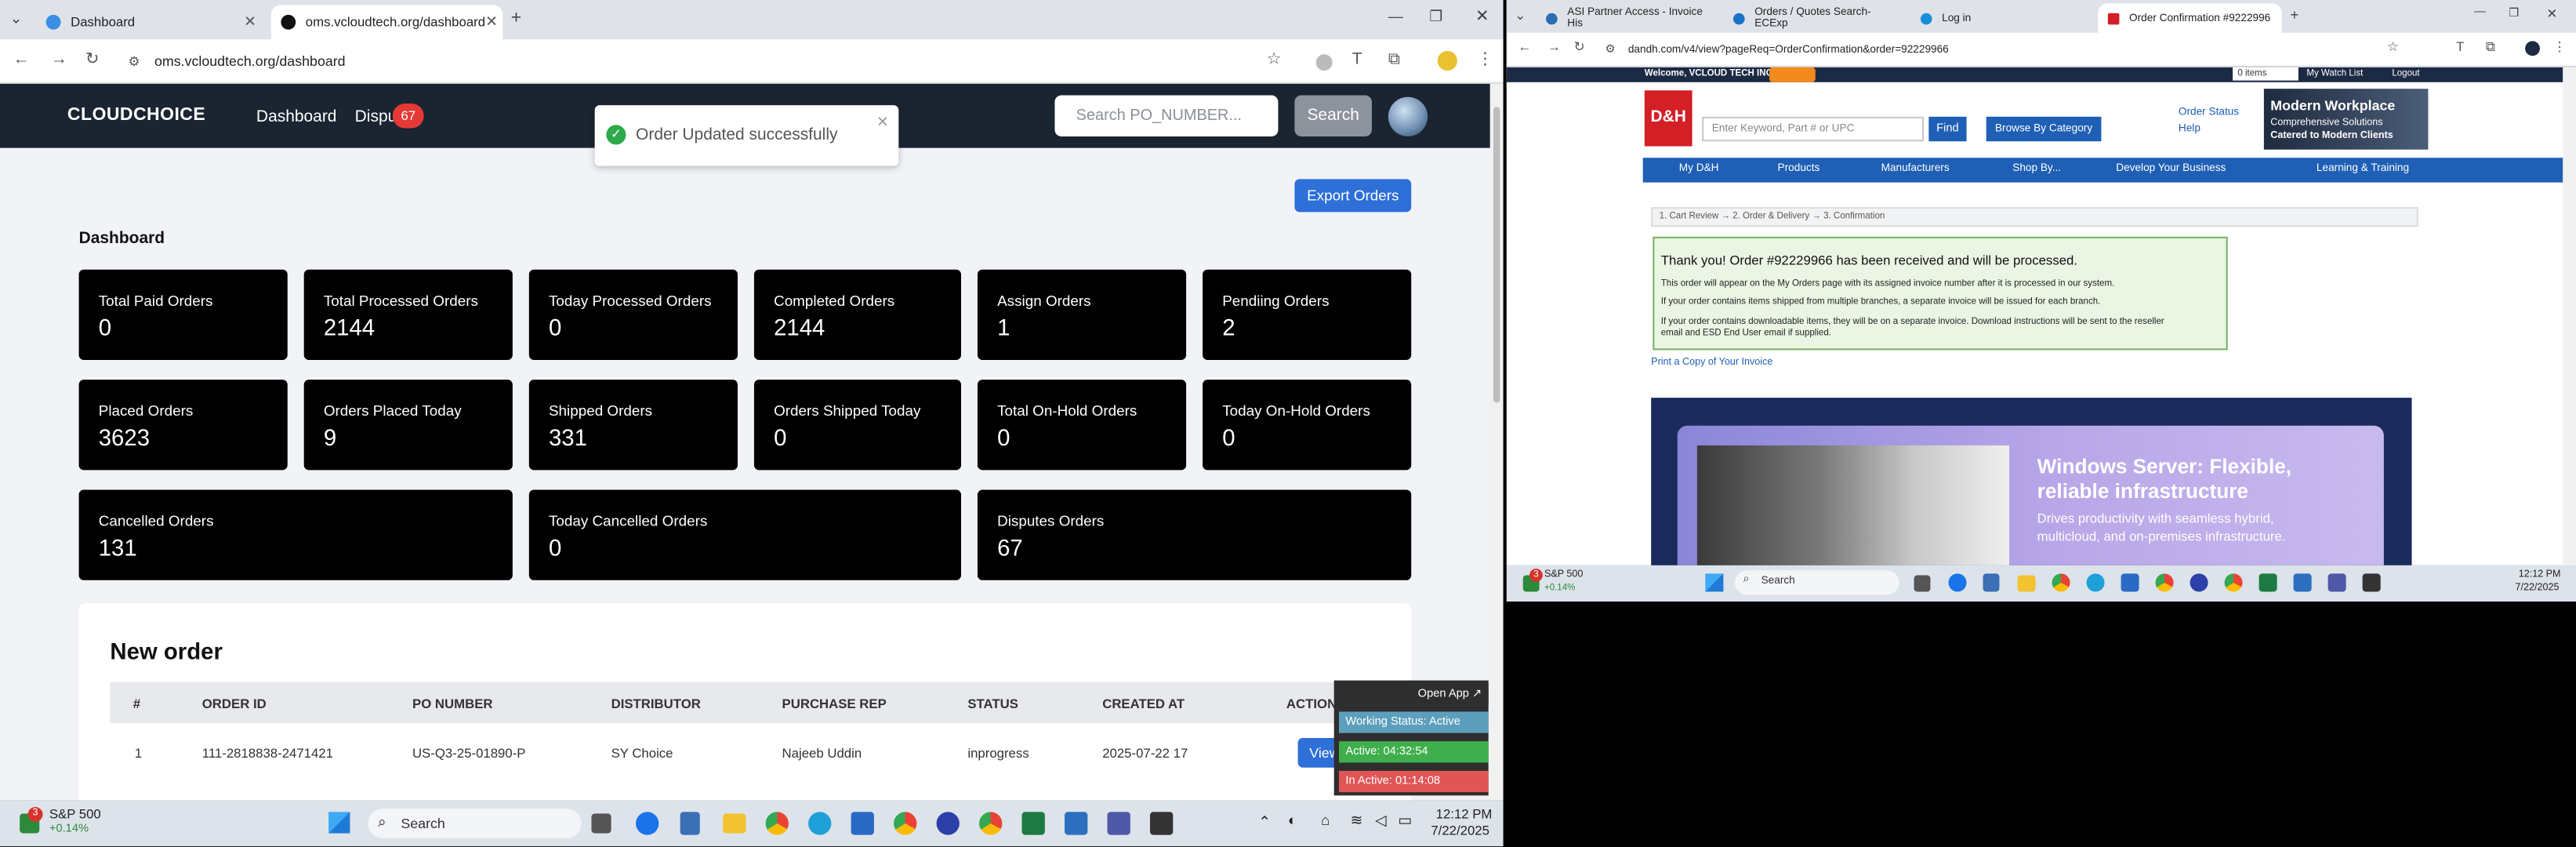 Image resolution: width=2576 pixels, height=847 pixels. What do you see at coordinates (387, 22) in the screenshot?
I see `tab-oms-dashboard: oms.vcloudtech.org/dashboard ✕` at bounding box center [387, 22].